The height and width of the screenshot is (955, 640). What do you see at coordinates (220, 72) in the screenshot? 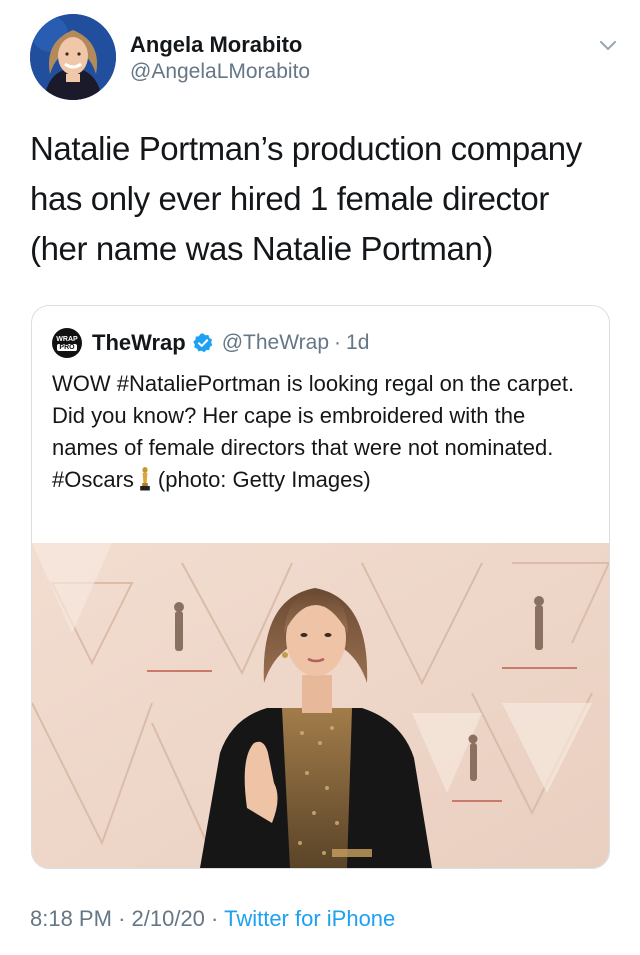
I see `author-handle: @AngelaLMorabito` at bounding box center [220, 72].